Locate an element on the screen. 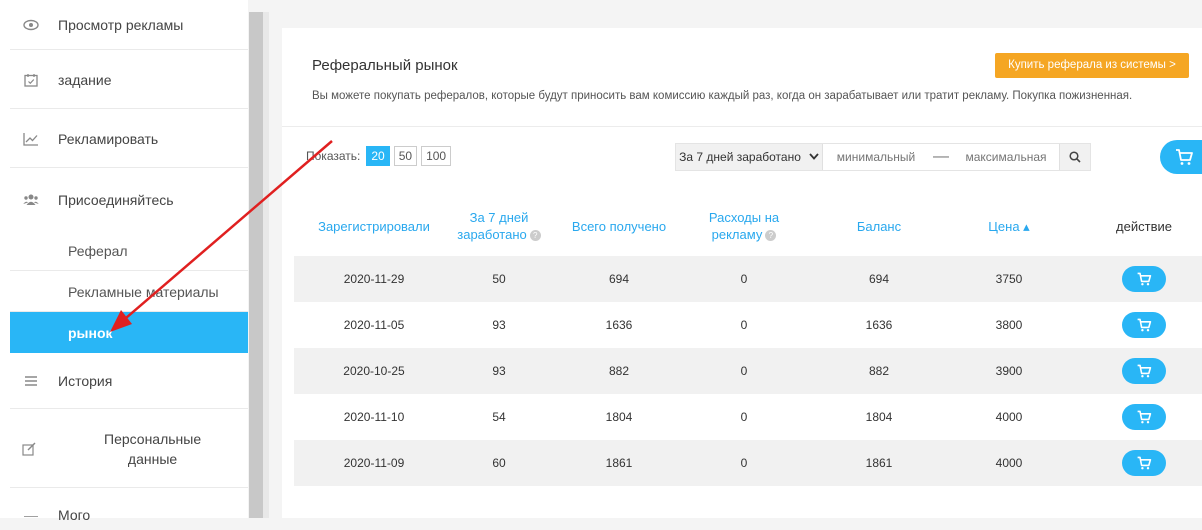 Image resolution: width=1202 pixels, height=530 pixels. page-size-option: 50 is located at coordinates (405, 156).